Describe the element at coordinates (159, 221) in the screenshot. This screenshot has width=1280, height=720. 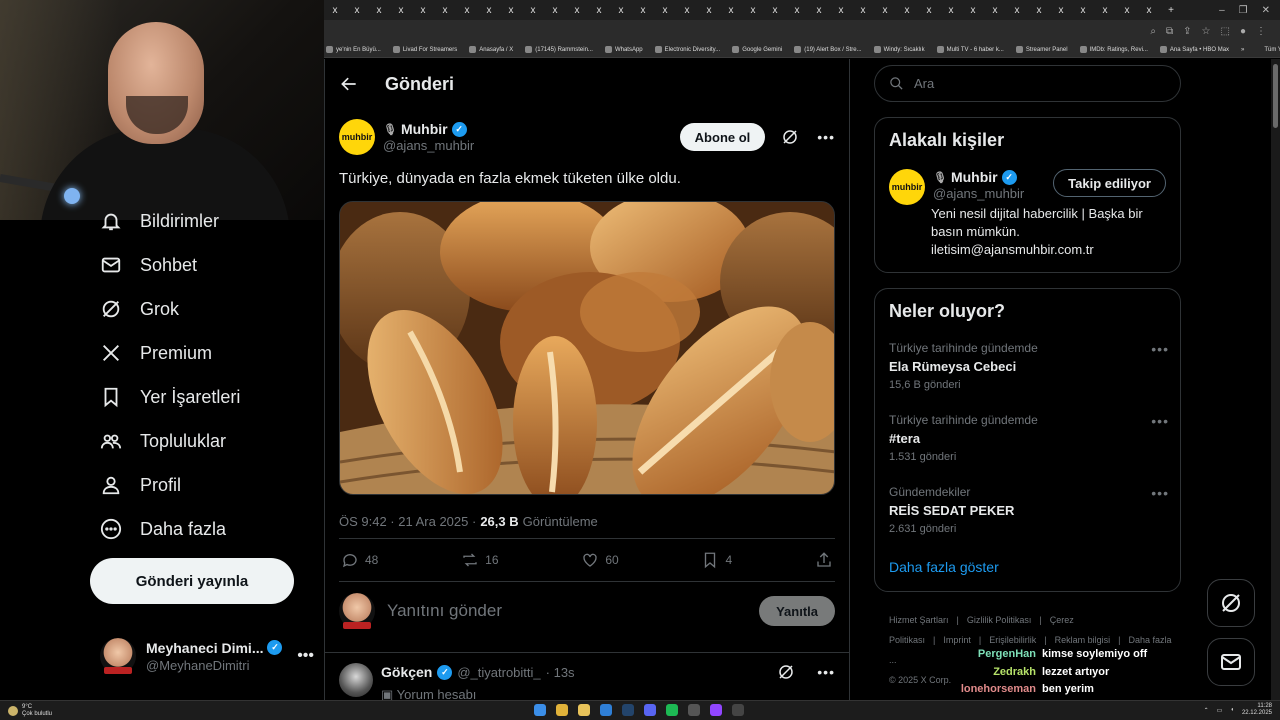
I see `sidebar-item-notifications: Bildirimler` at that location.